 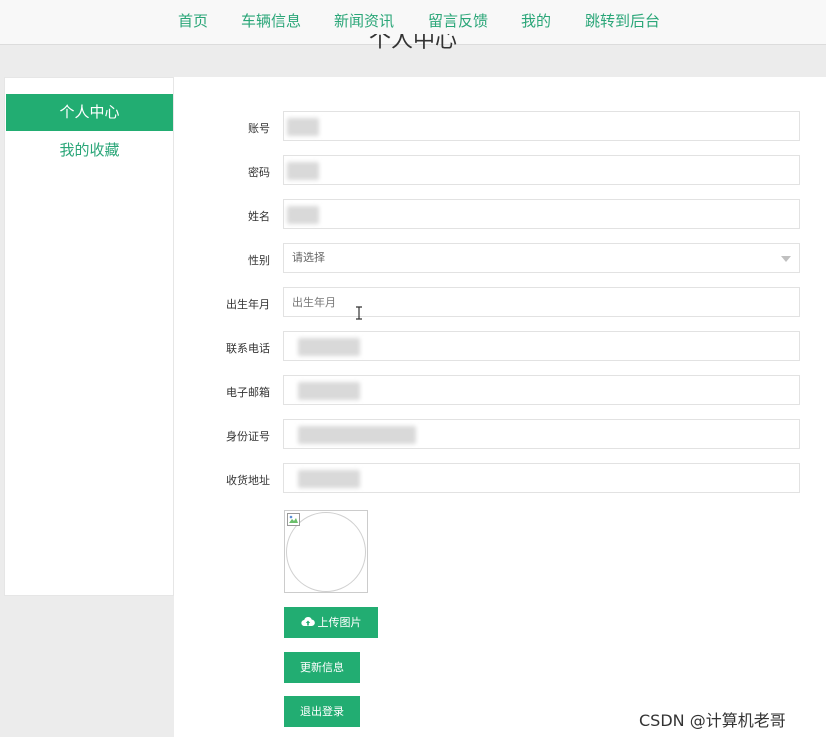 I want to click on idcard-label: 身份证号, so click(x=248, y=436).